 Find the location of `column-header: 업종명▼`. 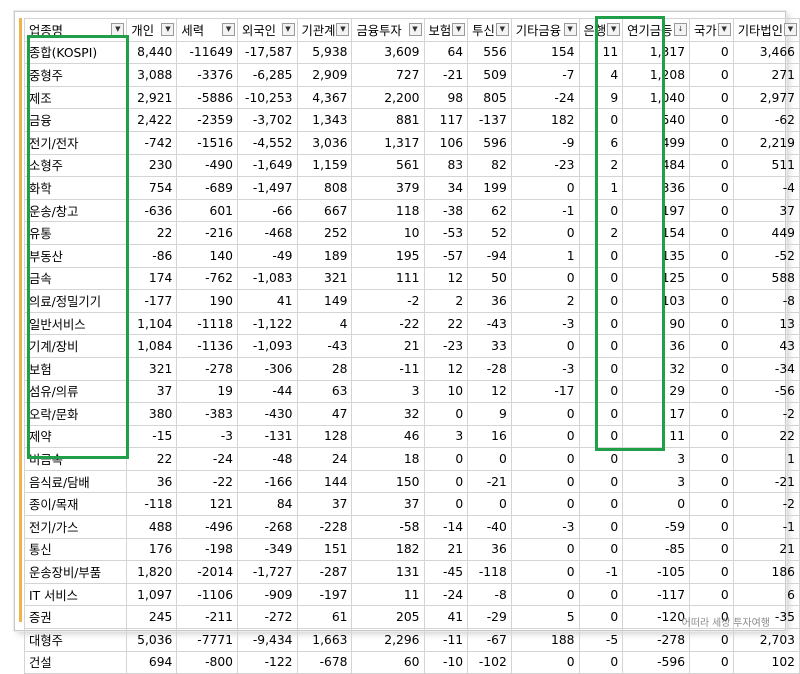

column-header: 업종명▼ is located at coordinates (76, 30).